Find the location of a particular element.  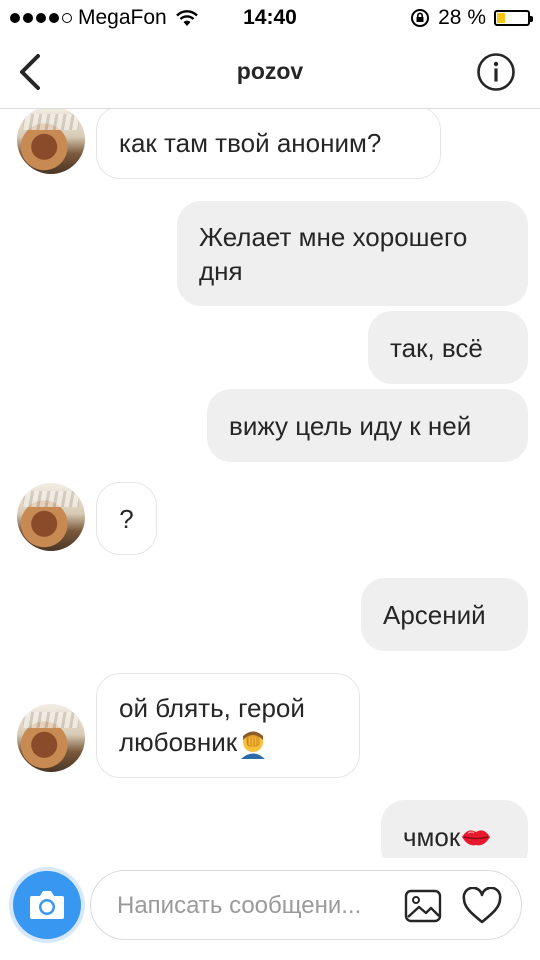

message-bubble-outgoing: Желает мне хорошего дня is located at coordinates (352, 253).